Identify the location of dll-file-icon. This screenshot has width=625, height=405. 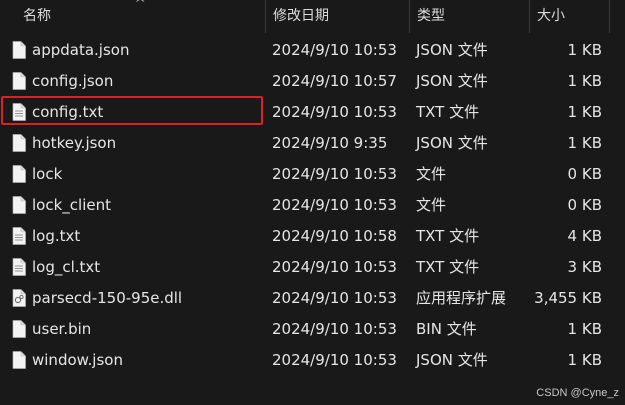
(19, 298).